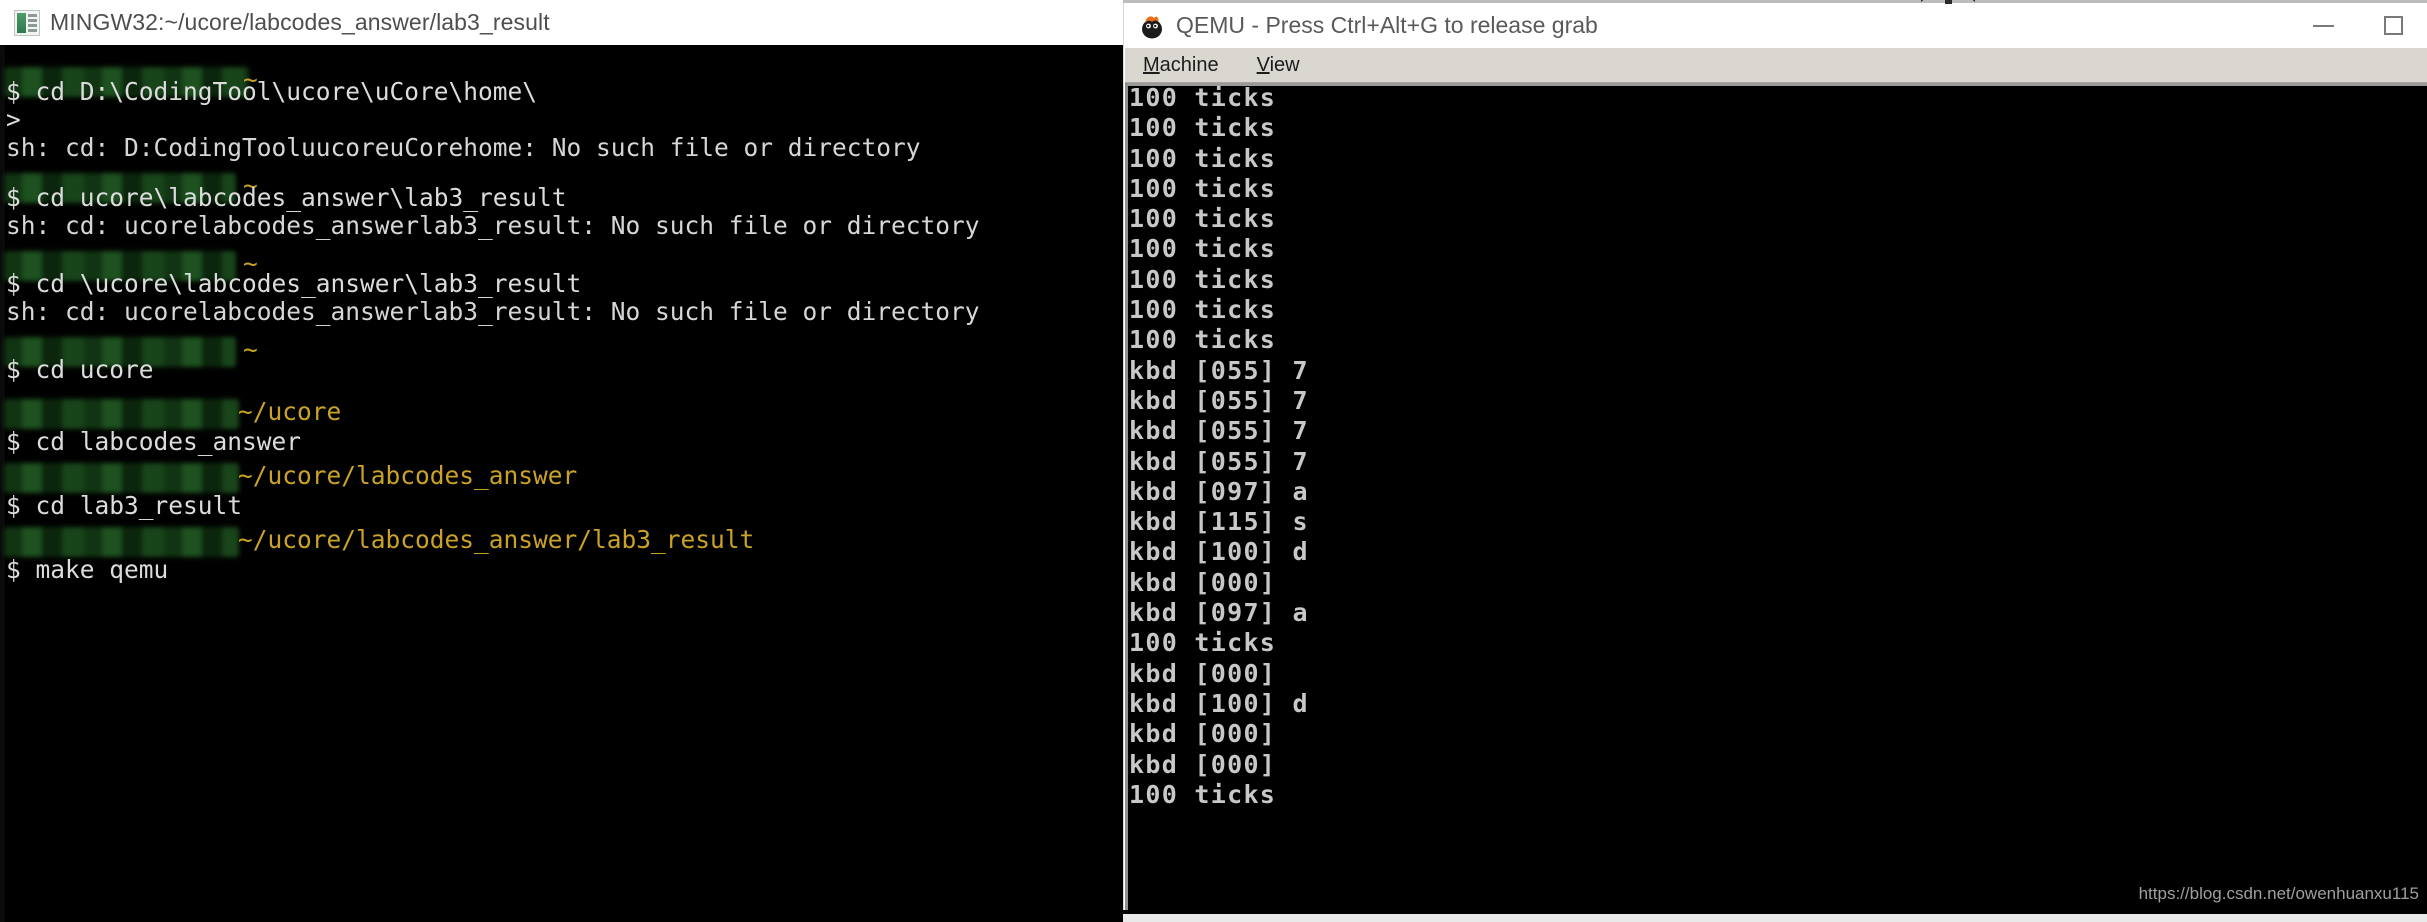 This screenshot has width=2427, height=922. I want to click on cursor-stem, so click(1948, 2).